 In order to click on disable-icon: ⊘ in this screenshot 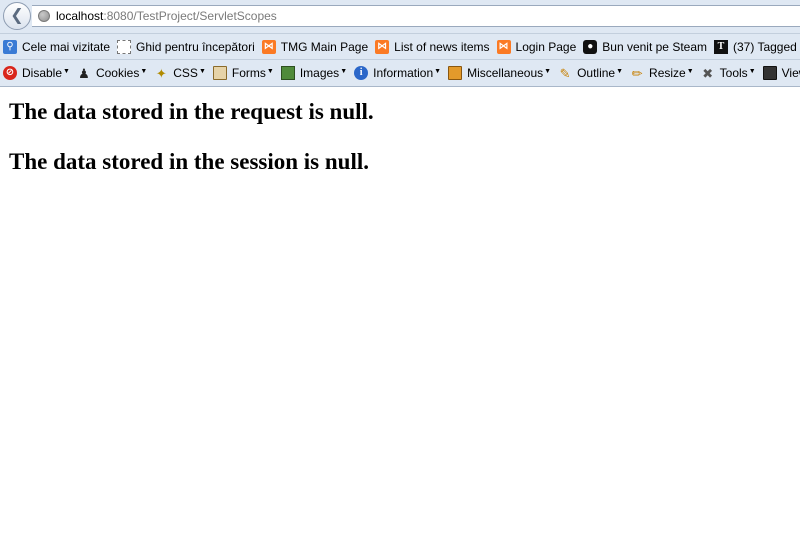, I will do `click(10, 73)`.